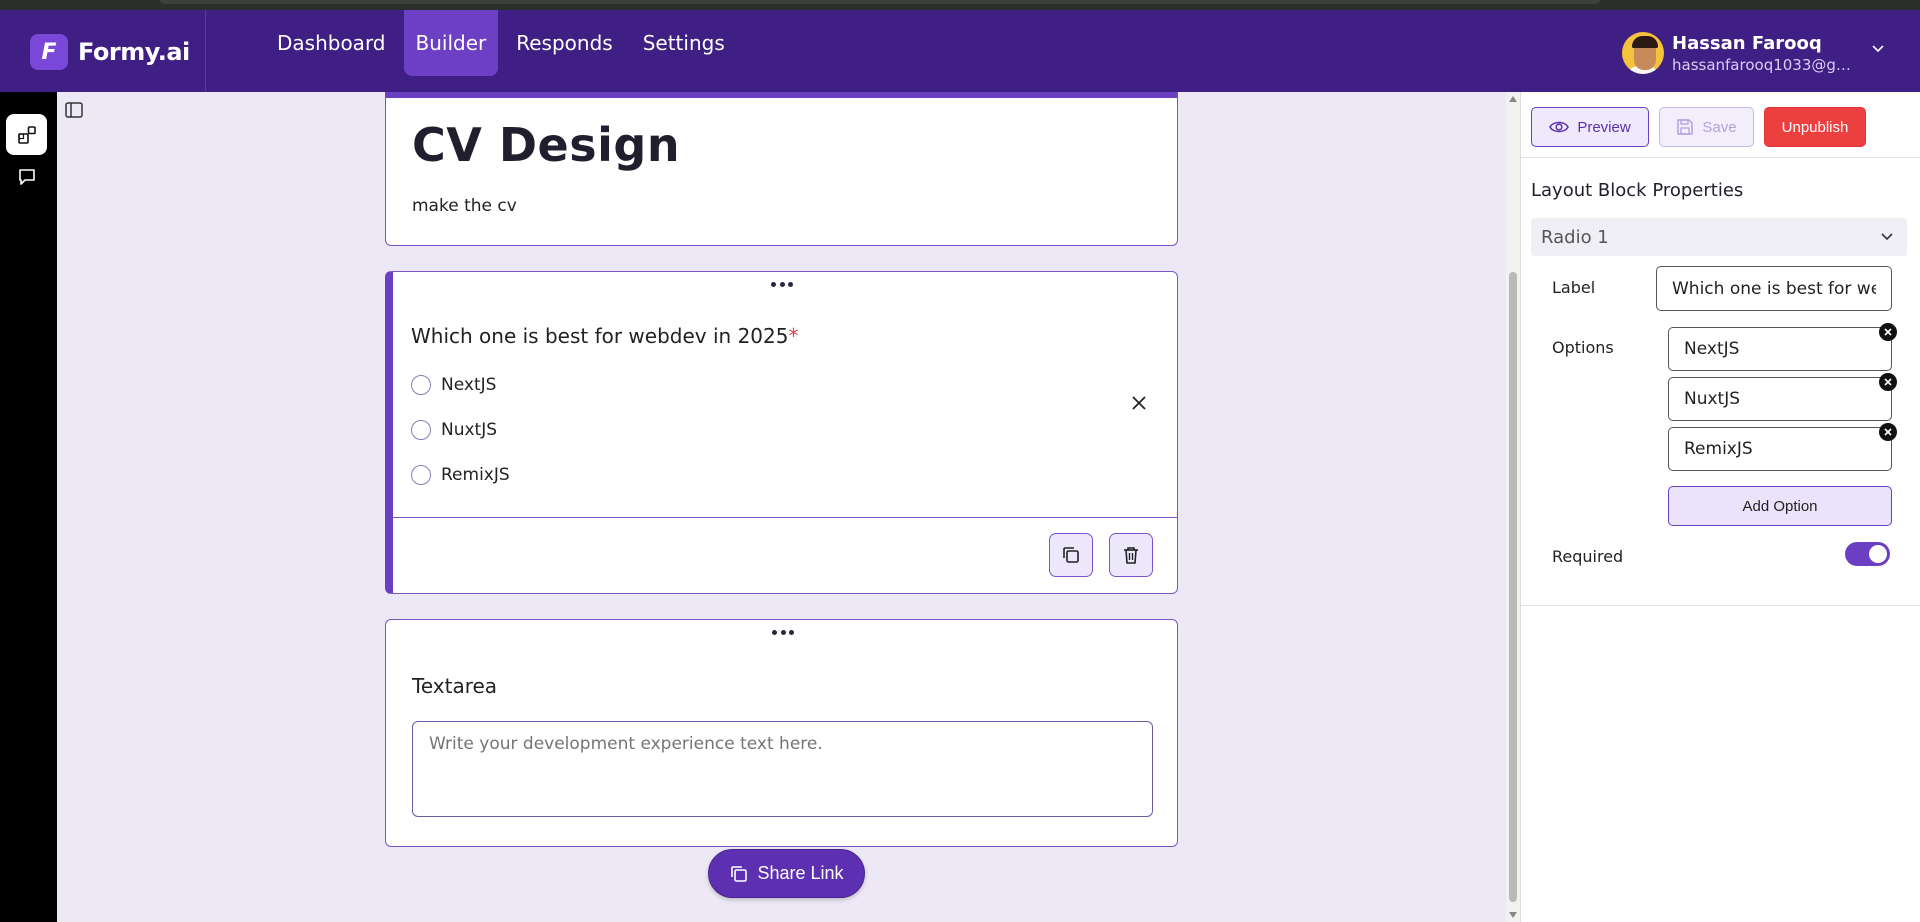 This screenshot has height=922, width=1920. I want to click on toggle-knob, so click(1878, 554).